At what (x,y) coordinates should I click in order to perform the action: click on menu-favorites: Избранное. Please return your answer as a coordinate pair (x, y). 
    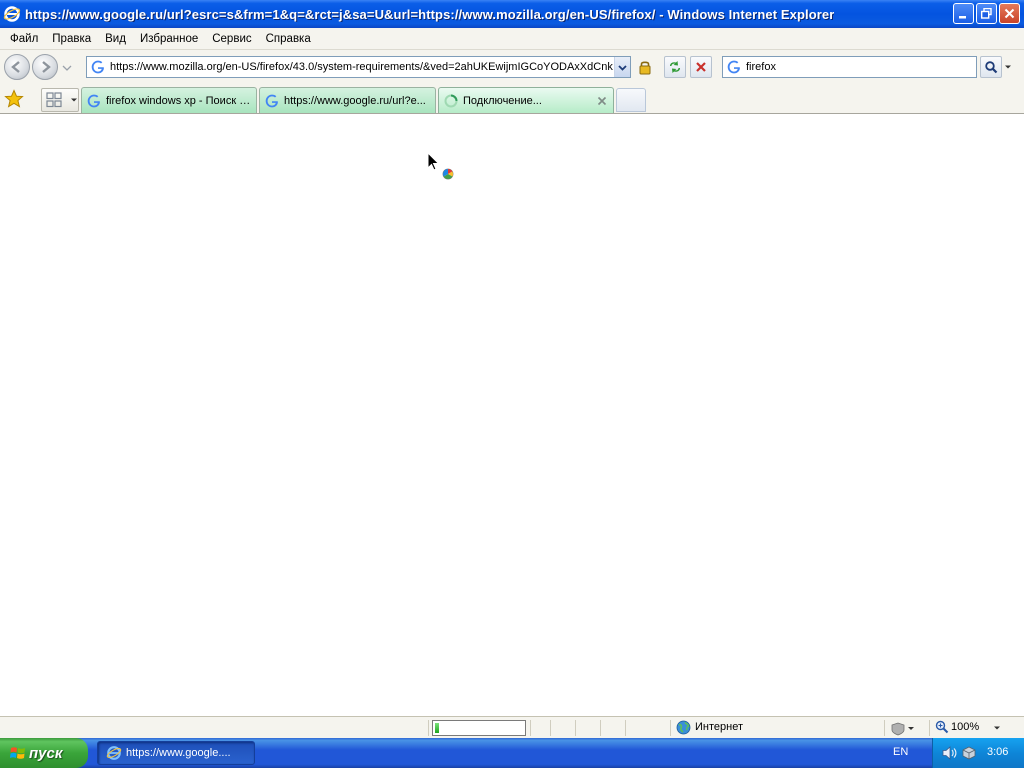
    Looking at the image, I should click on (169, 39).